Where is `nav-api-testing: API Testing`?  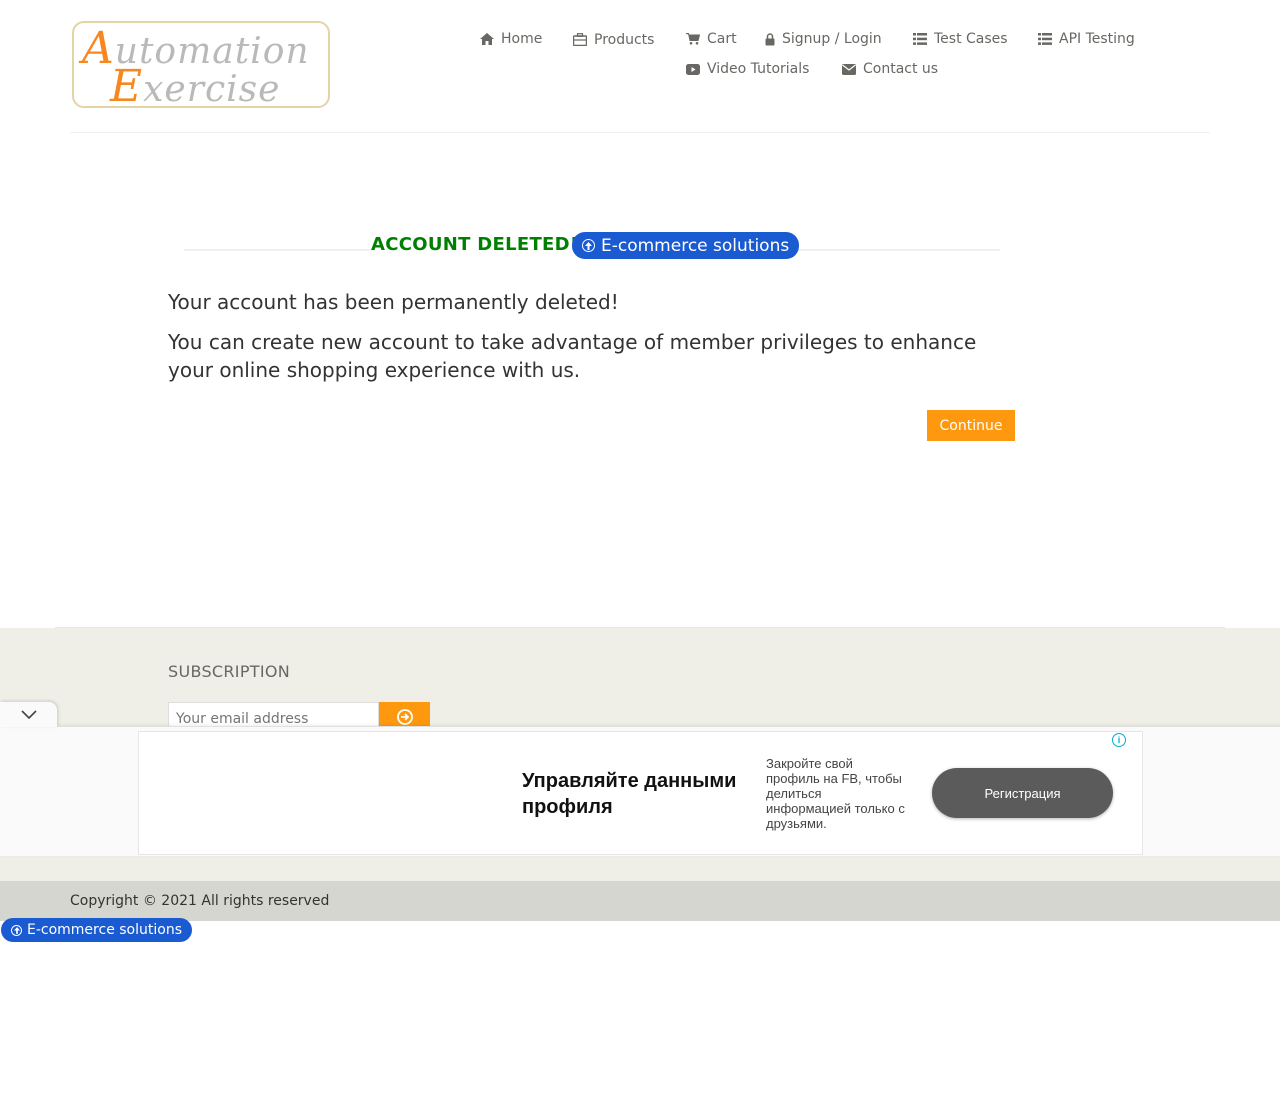 nav-api-testing: API Testing is located at coordinates (1086, 39).